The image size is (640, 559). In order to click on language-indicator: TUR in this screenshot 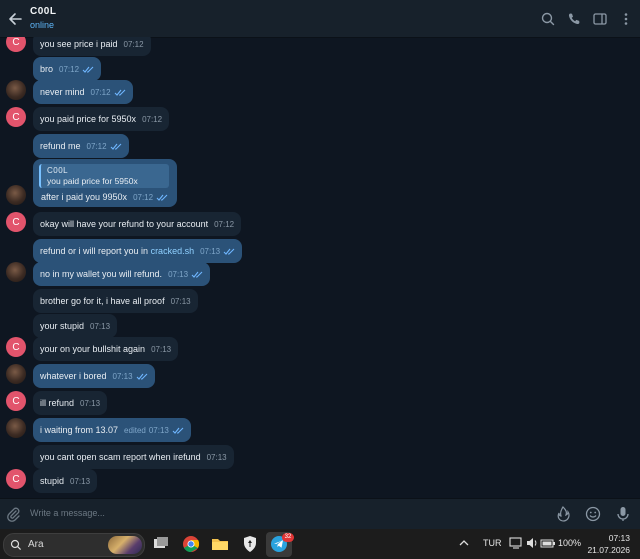, I will do `click(492, 543)`.